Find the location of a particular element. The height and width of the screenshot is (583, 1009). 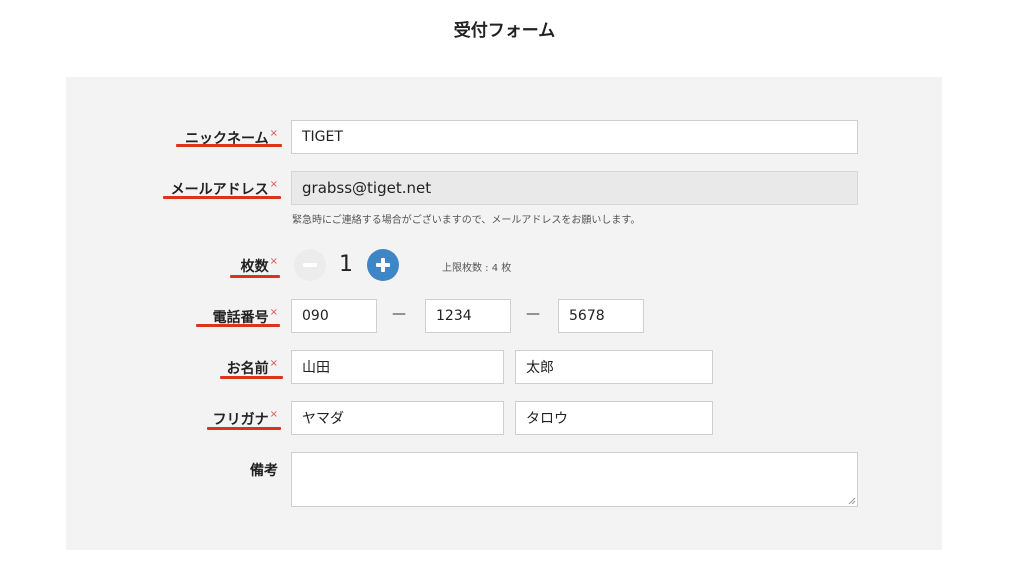

quantity-increment-button is located at coordinates (383, 265).